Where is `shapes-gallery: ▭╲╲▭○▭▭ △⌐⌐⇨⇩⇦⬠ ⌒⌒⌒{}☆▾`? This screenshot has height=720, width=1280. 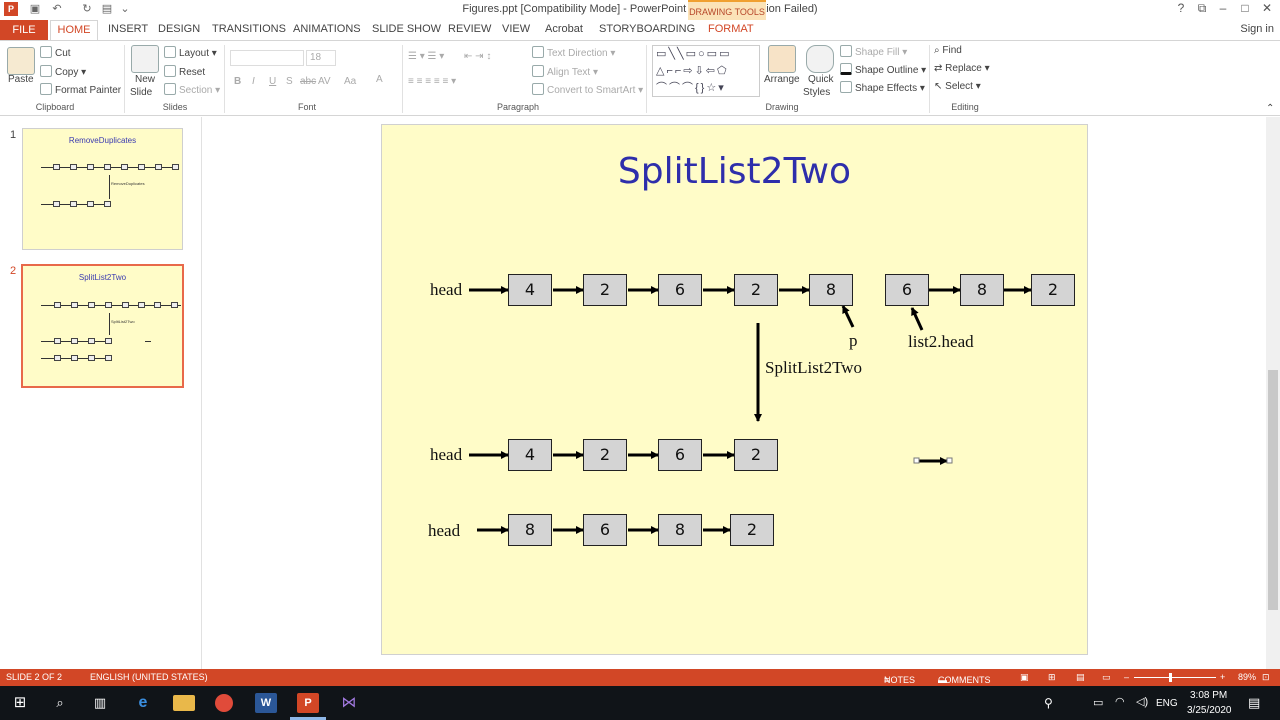
shapes-gallery: ▭╲╲▭○▭▭ △⌐⌐⇨⇩⇦⬠ ⌒⌒⌒{}☆▾ is located at coordinates (706, 71).